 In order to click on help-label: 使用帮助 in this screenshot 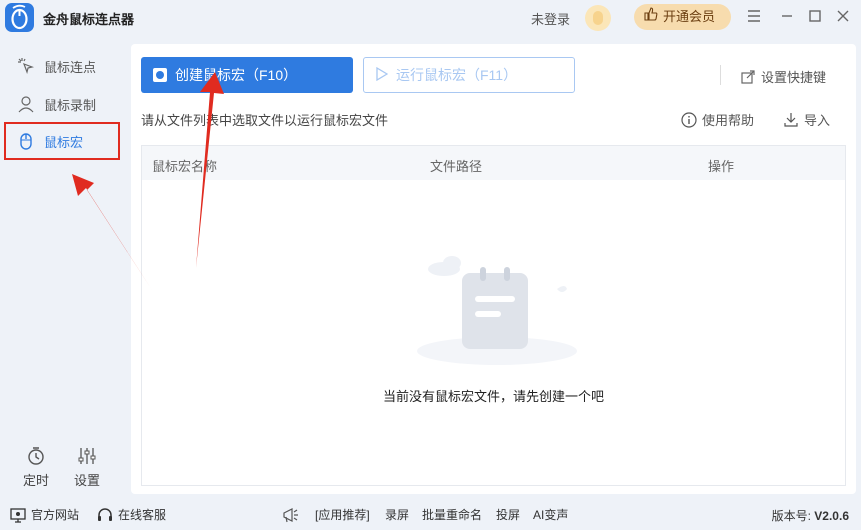, I will do `click(728, 120)`.